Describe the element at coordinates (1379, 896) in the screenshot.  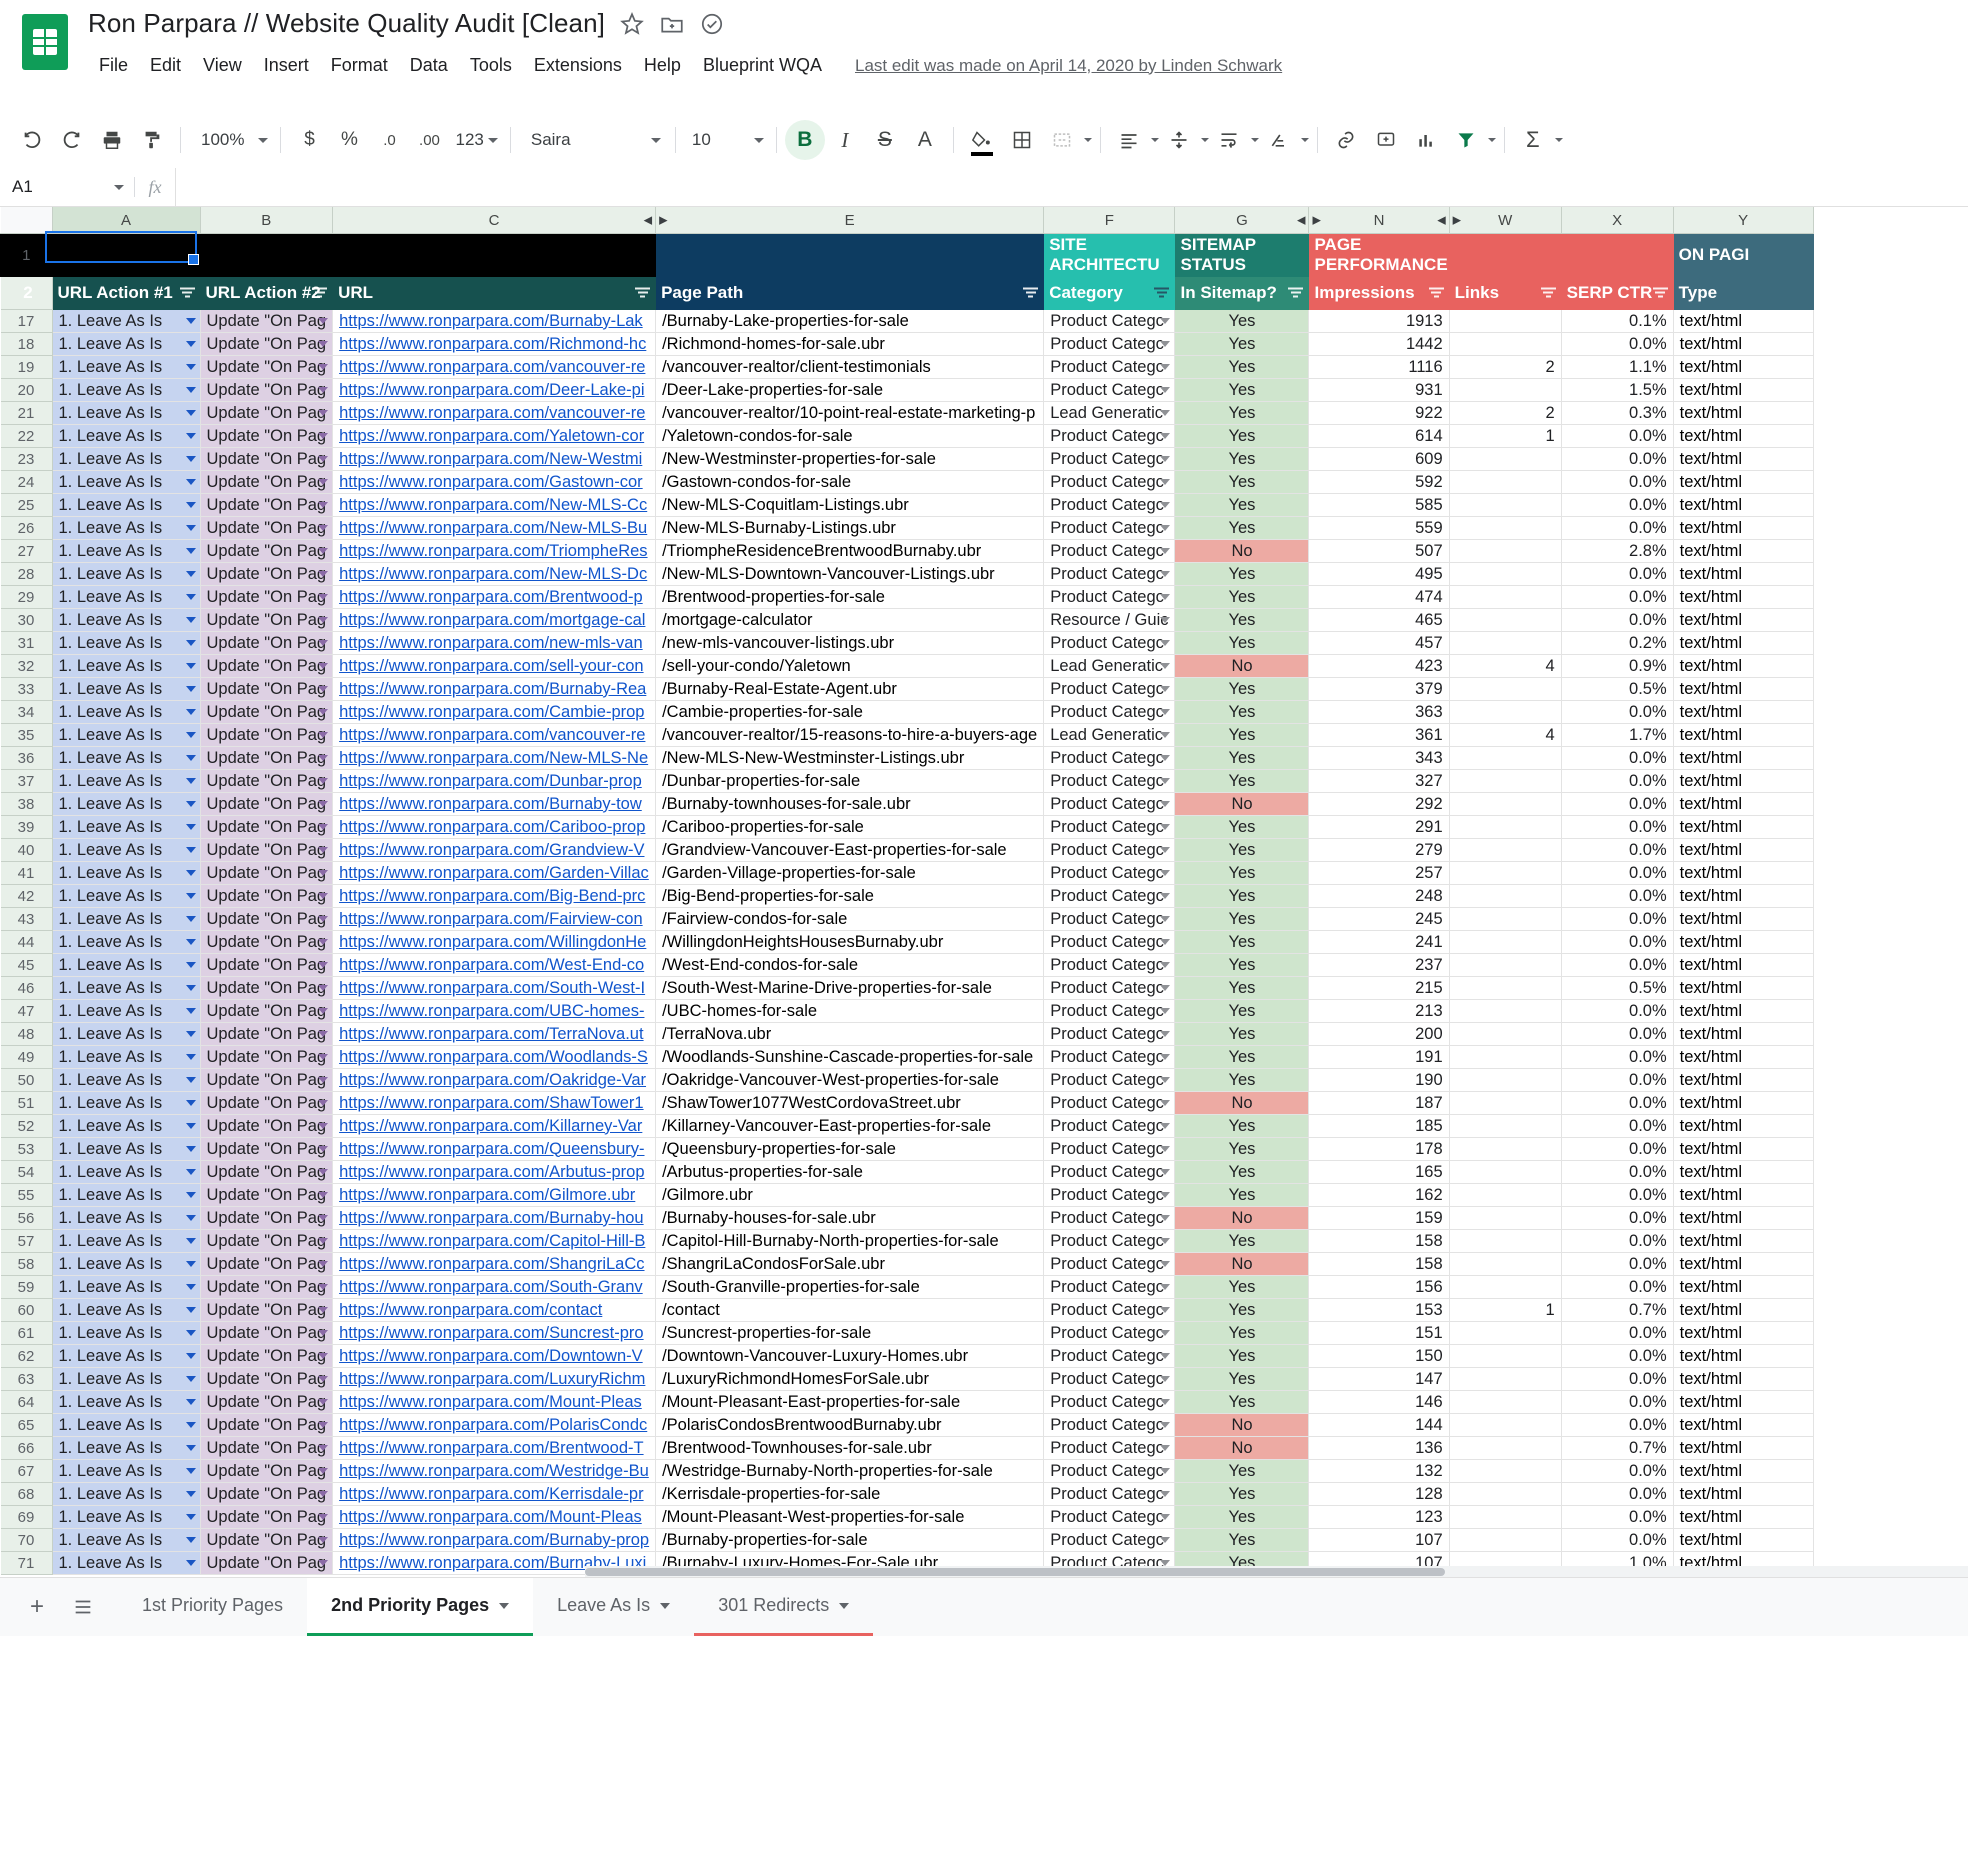
I see `cell-impressions: 248` at that location.